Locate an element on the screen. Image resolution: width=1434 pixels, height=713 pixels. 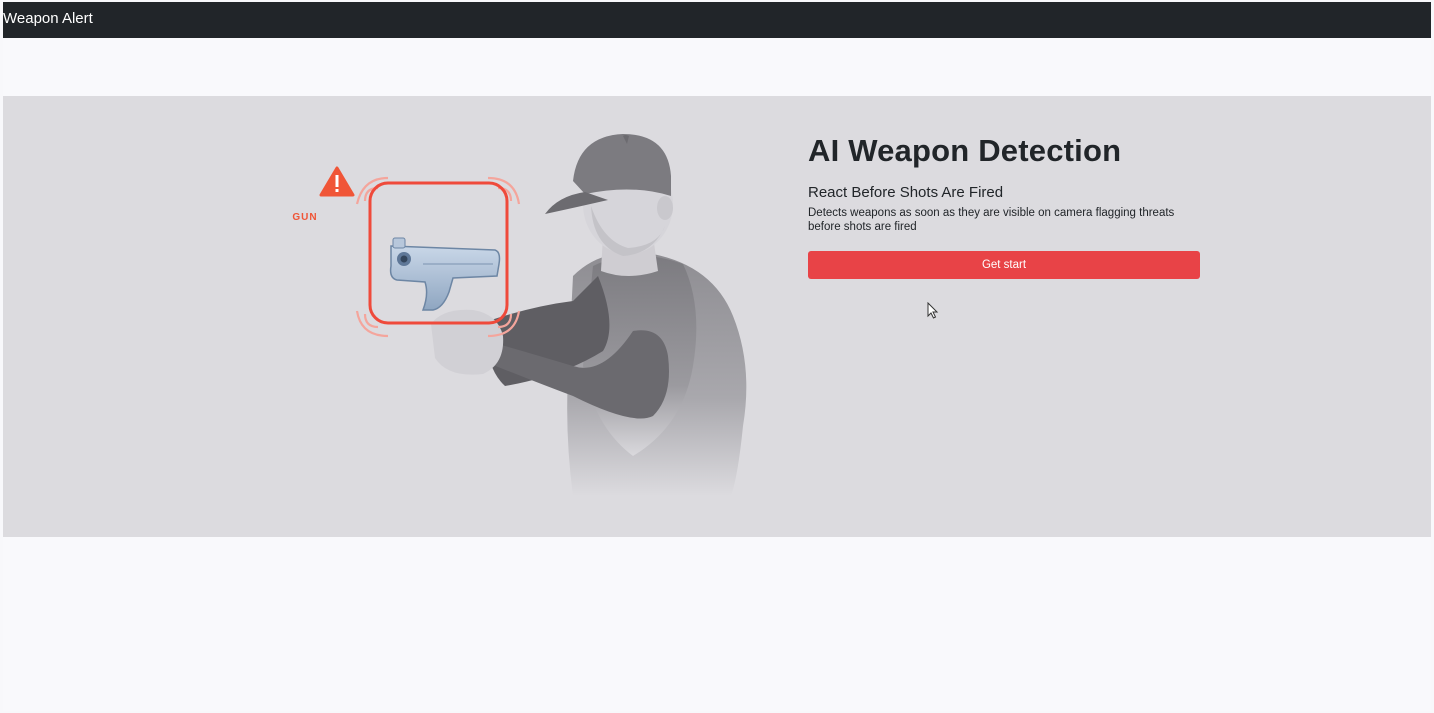
navbar-brand: Weapon Alert is located at coordinates (48, 19).